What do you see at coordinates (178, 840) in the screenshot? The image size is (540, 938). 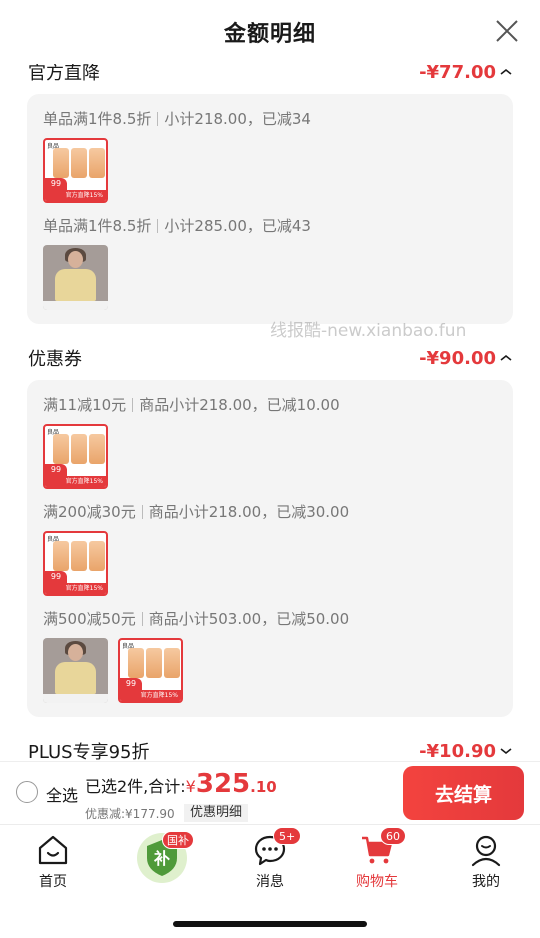 I see `subsidy-badge: 国补` at bounding box center [178, 840].